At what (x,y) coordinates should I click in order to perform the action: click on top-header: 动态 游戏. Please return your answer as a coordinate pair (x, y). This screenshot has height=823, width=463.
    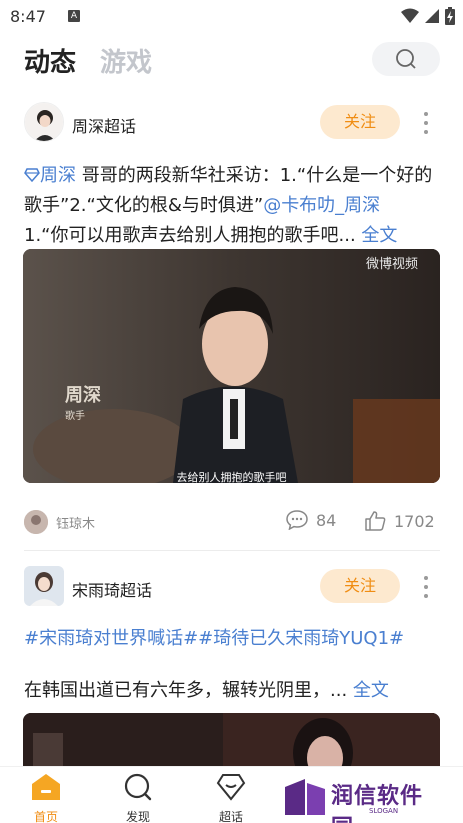
    Looking at the image, I should click on (231, 61).